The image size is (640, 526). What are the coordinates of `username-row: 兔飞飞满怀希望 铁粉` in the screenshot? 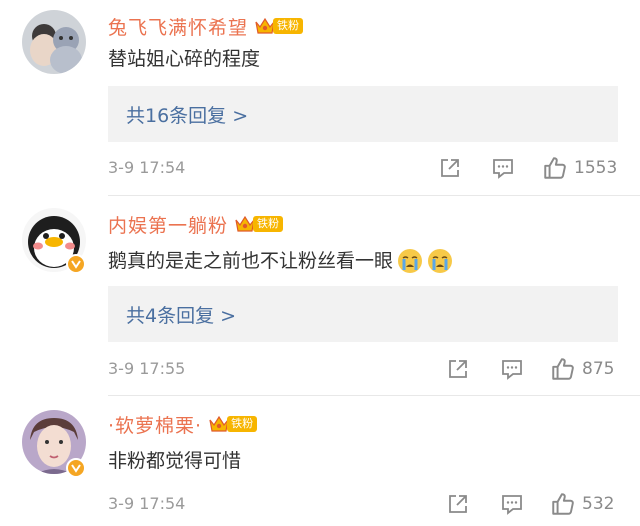 It's located at (206, 26).